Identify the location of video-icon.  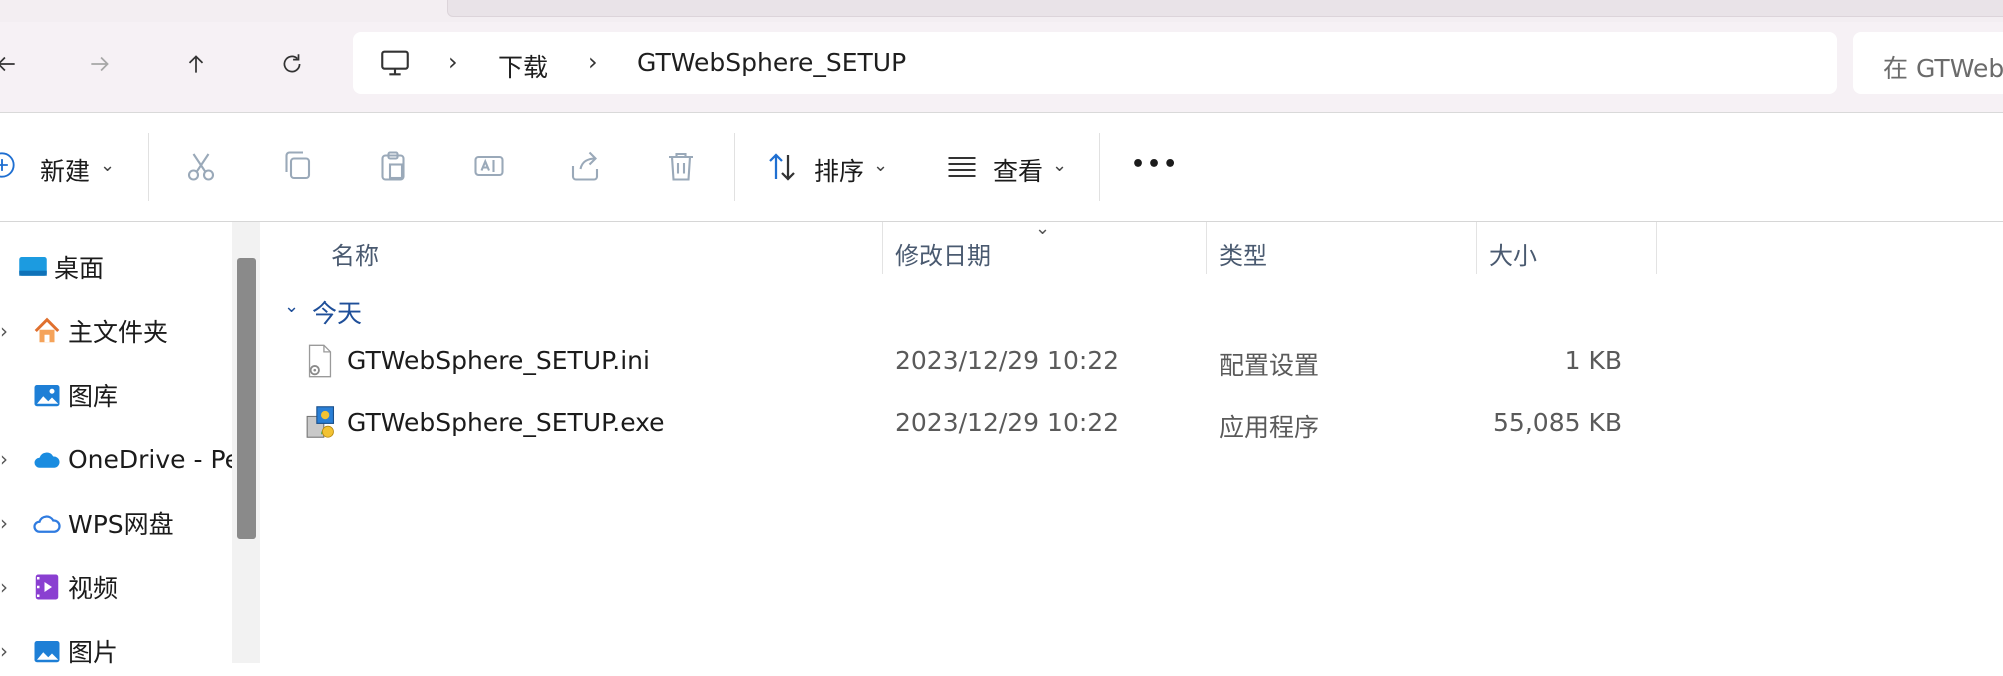
(47, 587).